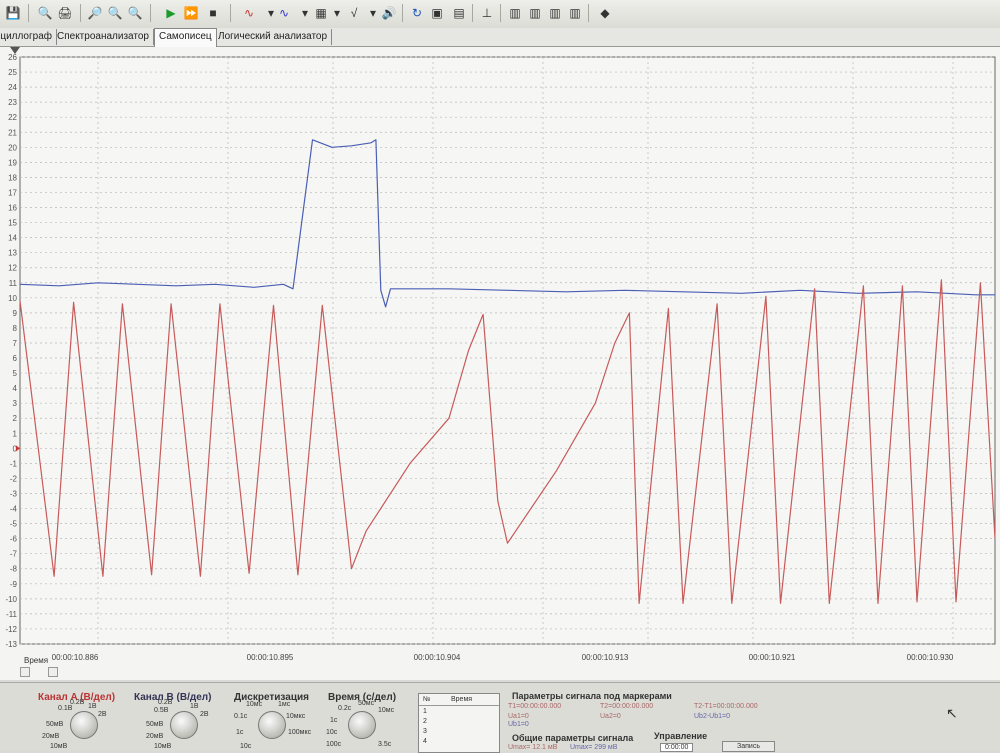 The width and height of the screenshot is (1000, 753). I want to click on time-knob, so click(362, 725).